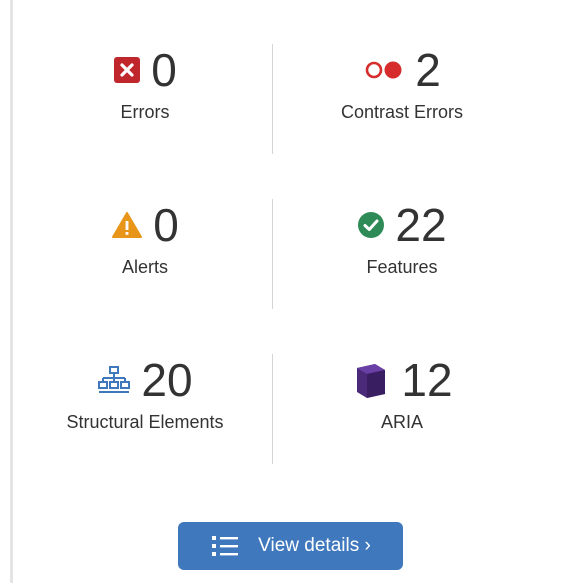 This screenshot has width=561, height=583. What do you see at coordinates (144, 267) in the screenshot?
I see `alerts-label: Alerts` at bounding box center [144, 267].